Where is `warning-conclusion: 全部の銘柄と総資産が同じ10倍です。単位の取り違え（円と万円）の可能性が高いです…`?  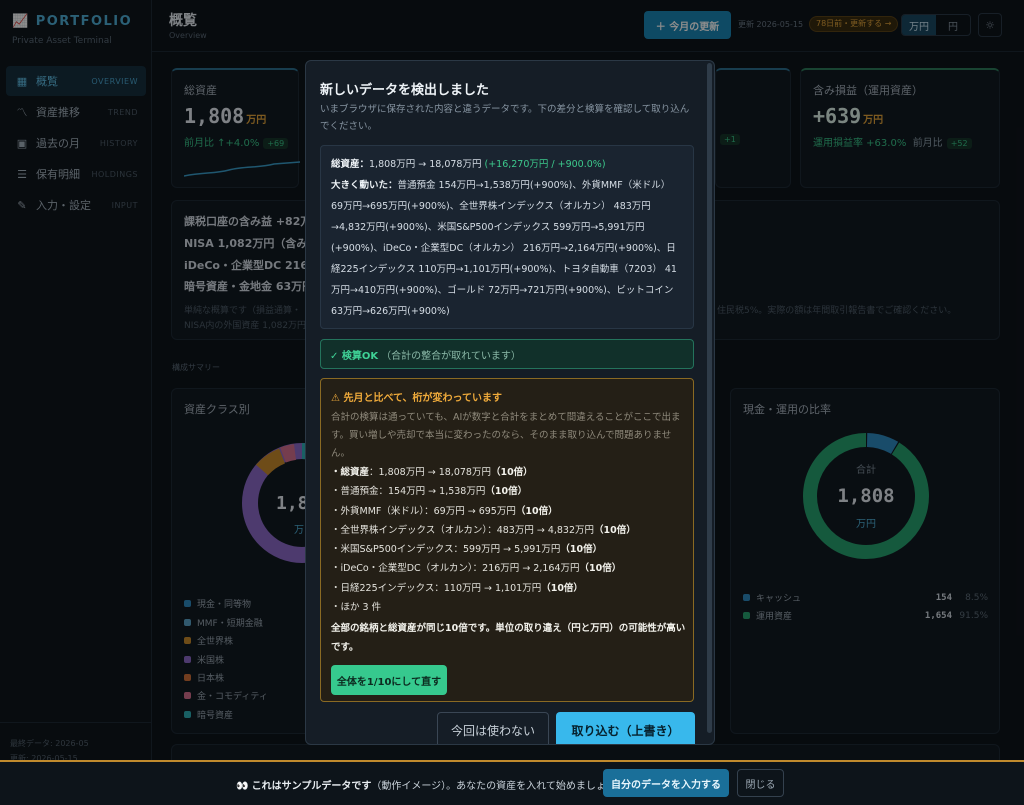 warning-conclusion: 全部の銘柄と総資産が同じ10倍です。単位の取り違え（円と万円）の可能性が高いです… is located at coordinates (508, 638).